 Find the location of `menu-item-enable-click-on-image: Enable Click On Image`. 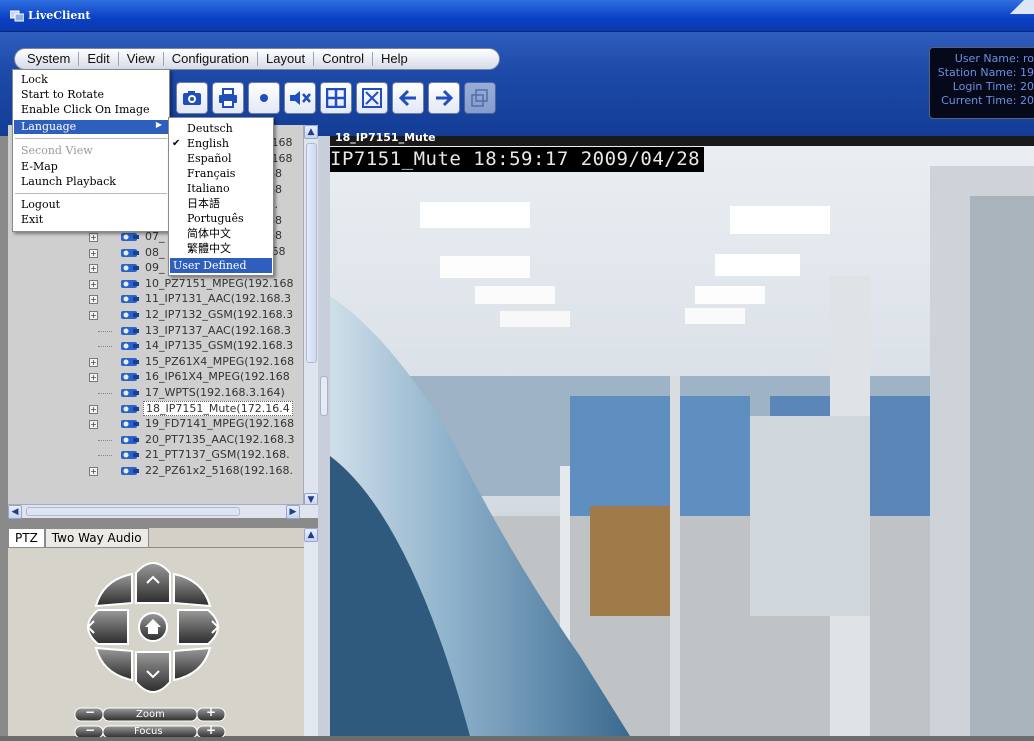

menu-item-enable-click-on-image: Enable Click On Image is located at coordinates (85, 110).